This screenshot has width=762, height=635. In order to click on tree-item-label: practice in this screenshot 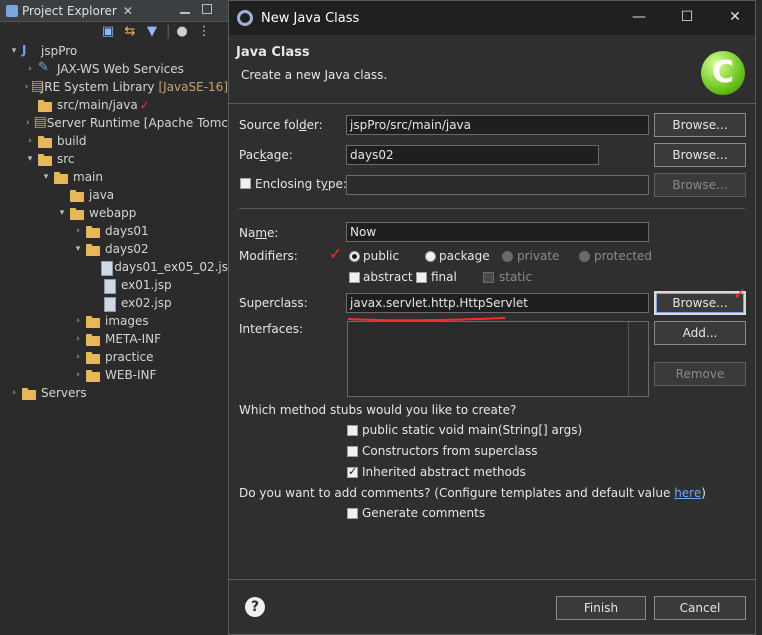, I will do `click(129, 357)`.